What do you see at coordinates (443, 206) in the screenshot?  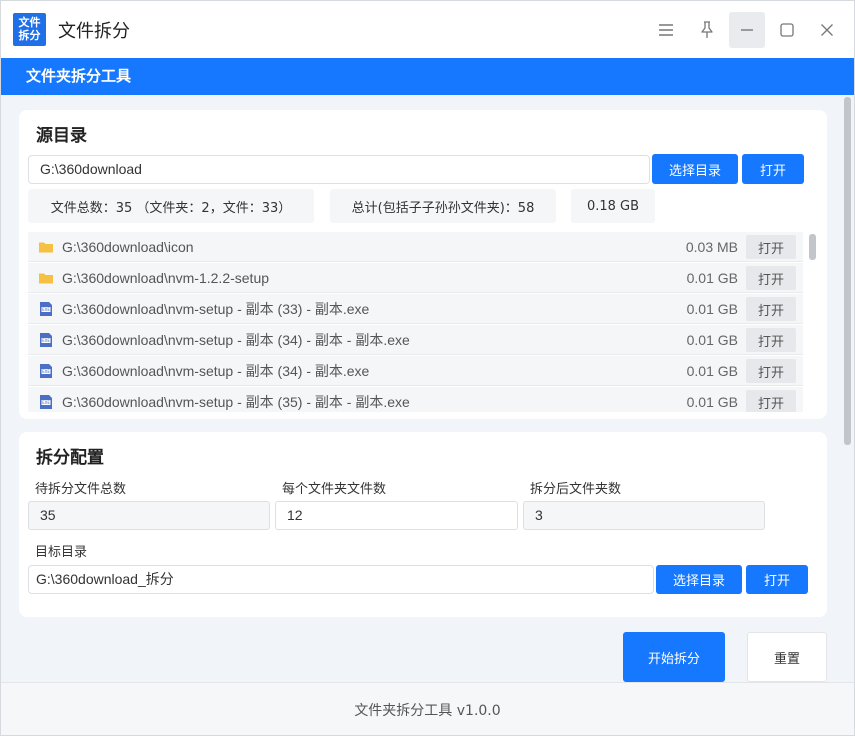 I see `stat-recursive-total: 总计(包括子子孙孙文件夹)：58` at bounding box center [443, 206].